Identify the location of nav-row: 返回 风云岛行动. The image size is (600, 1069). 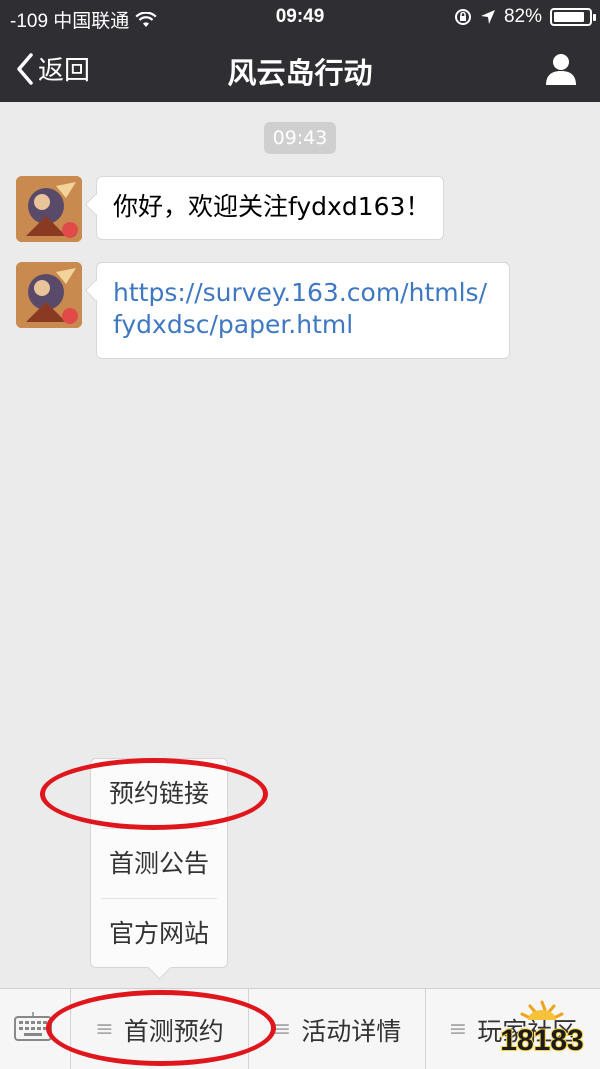
(300, 68).